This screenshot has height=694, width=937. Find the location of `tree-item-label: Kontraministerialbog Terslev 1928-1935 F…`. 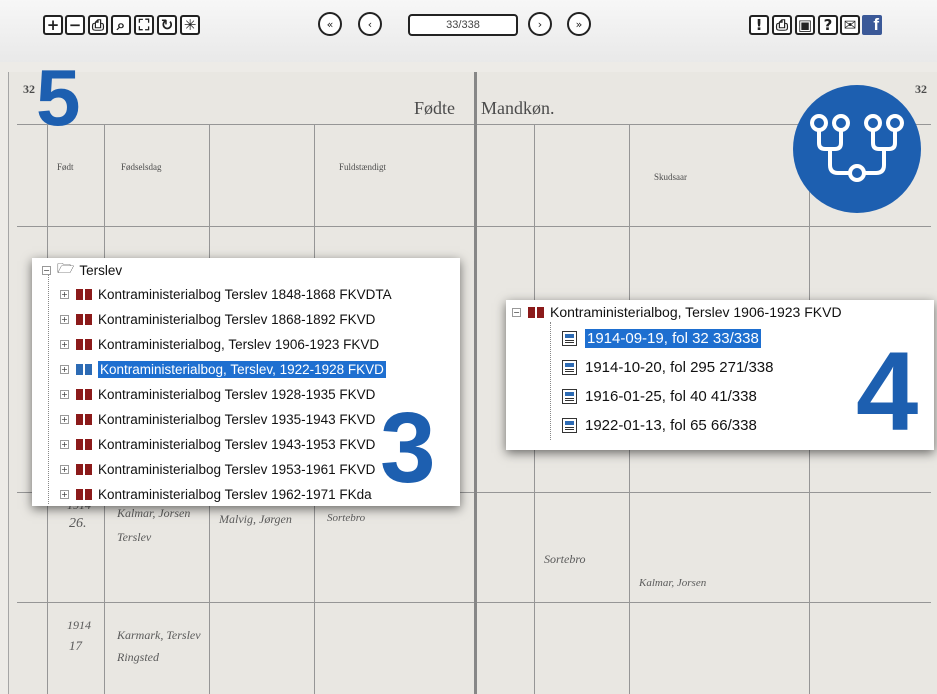

tree-item-label: Kontraministerialbog Terslev 1928-1935 F… is located at coordinates (237, 394).